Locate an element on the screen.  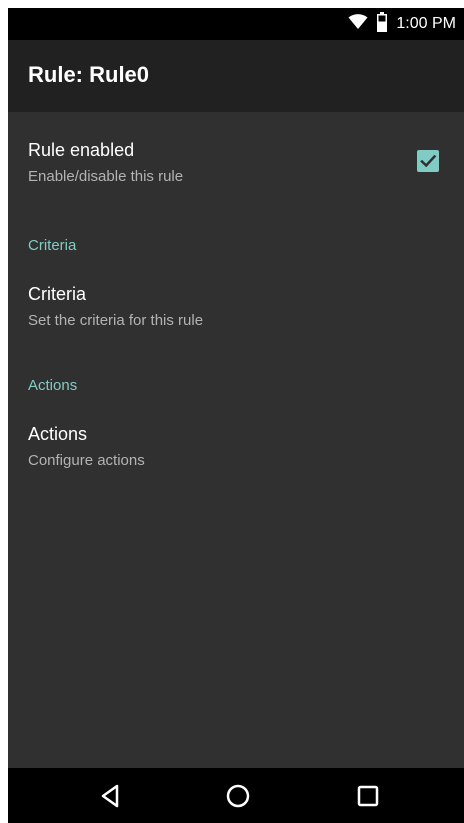
recents-icon is located at coordinates (368, 796).